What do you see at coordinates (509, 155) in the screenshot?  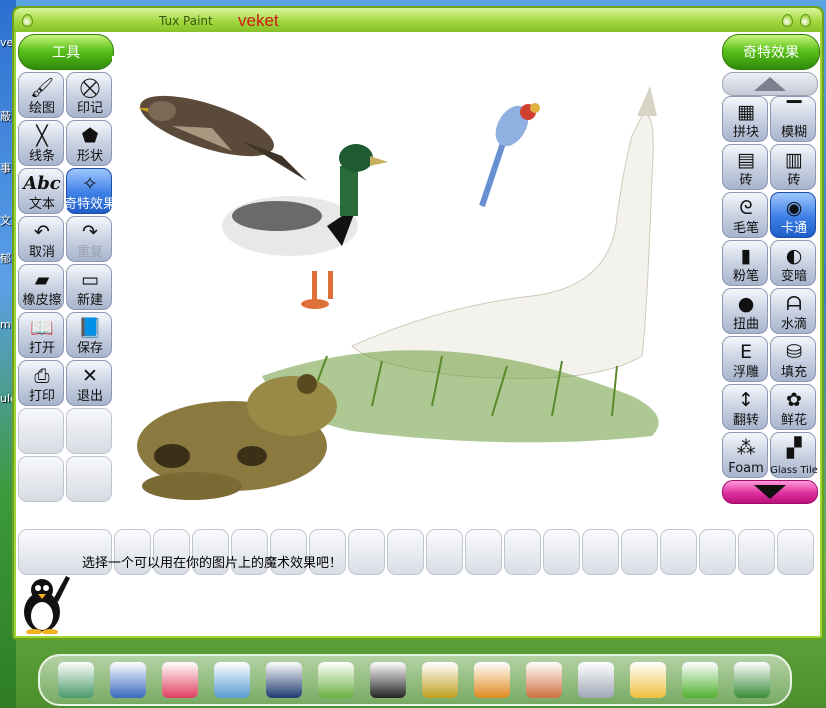 I see `parrot-image` at bounding box center [509, 155].